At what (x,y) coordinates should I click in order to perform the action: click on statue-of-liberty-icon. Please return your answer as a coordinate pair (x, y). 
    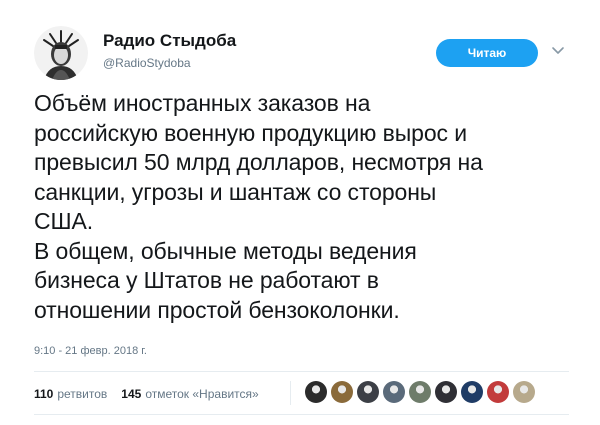
    Looking at the image, I should click on (61, 53).